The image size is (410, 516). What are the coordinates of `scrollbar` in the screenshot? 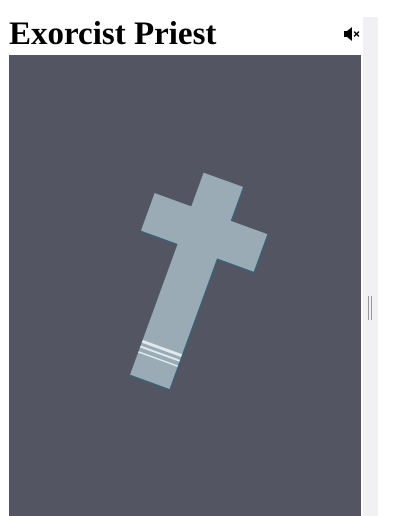 It's located at (370, 266).